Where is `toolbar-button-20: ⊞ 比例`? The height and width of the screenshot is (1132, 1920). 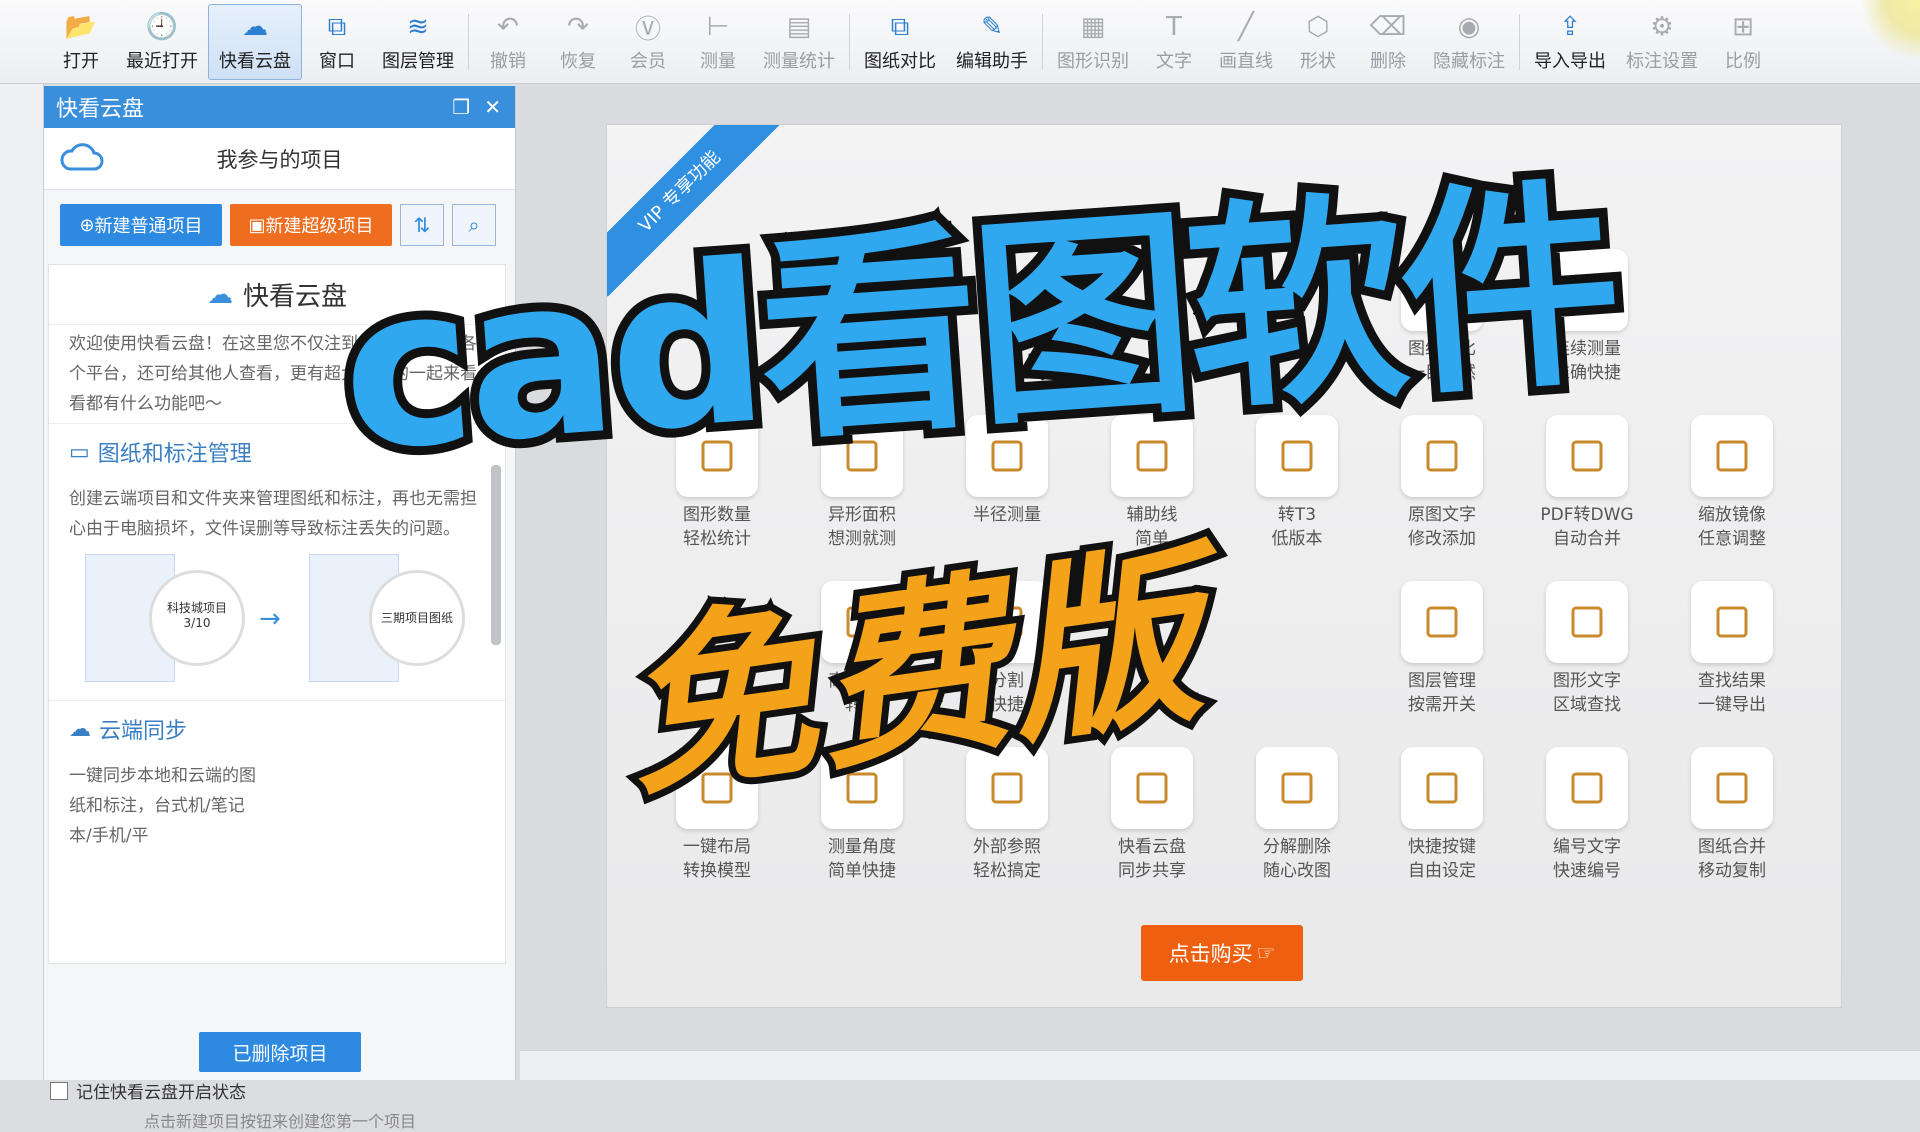 toolbar-button-20: ⊞ 比例 is located at coordinates (1743, 42).